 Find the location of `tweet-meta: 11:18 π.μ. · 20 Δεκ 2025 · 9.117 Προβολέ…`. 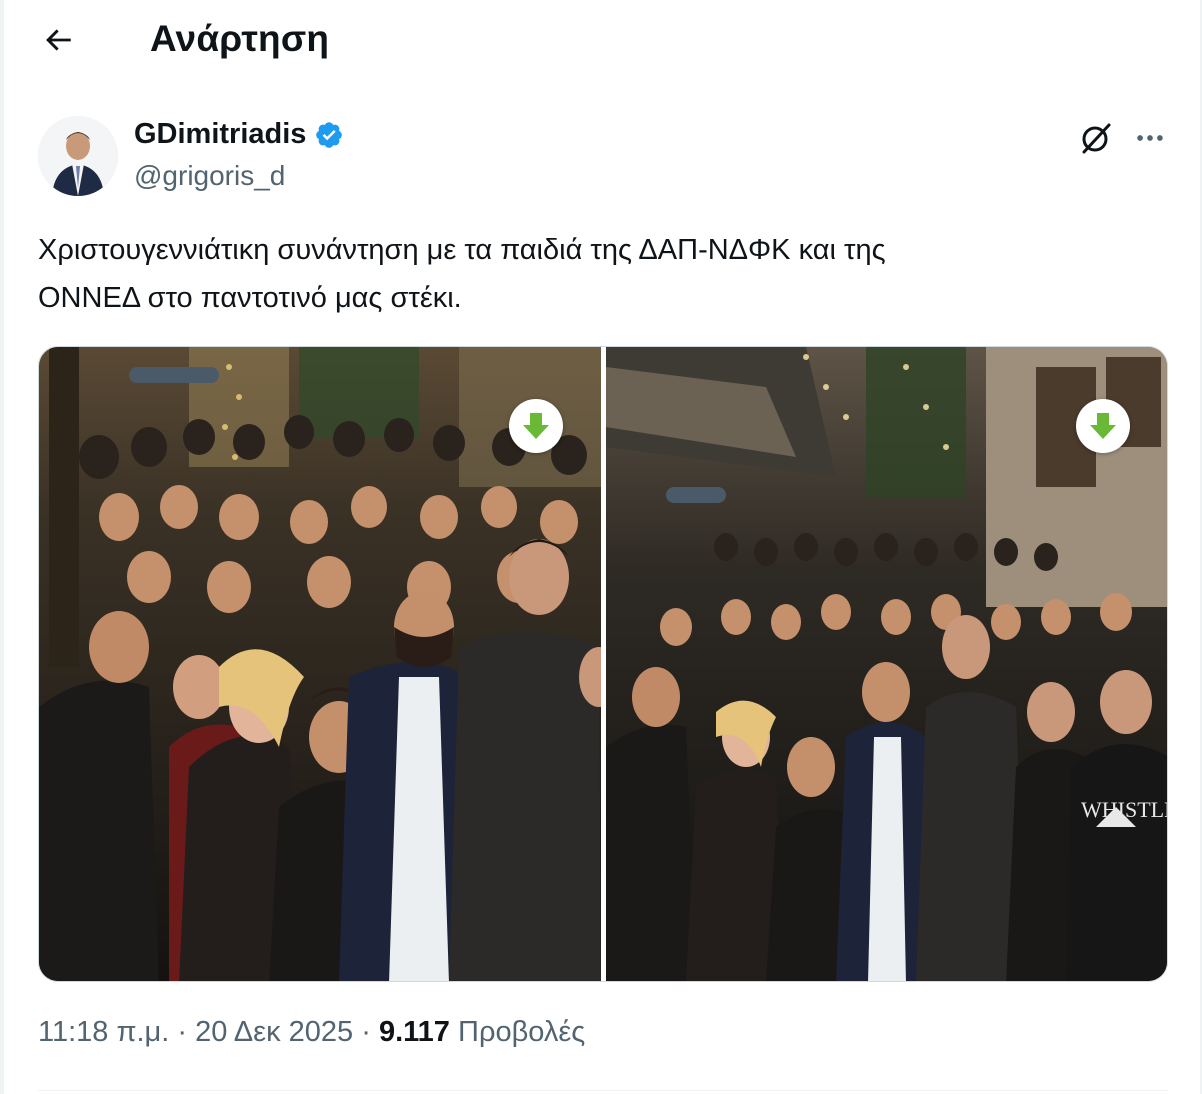

tweet-meta: 11:18 π.μ. · 20 Δεκ 2025 · 9.117 Προβολέ… is located at coordinates (311, 1032).